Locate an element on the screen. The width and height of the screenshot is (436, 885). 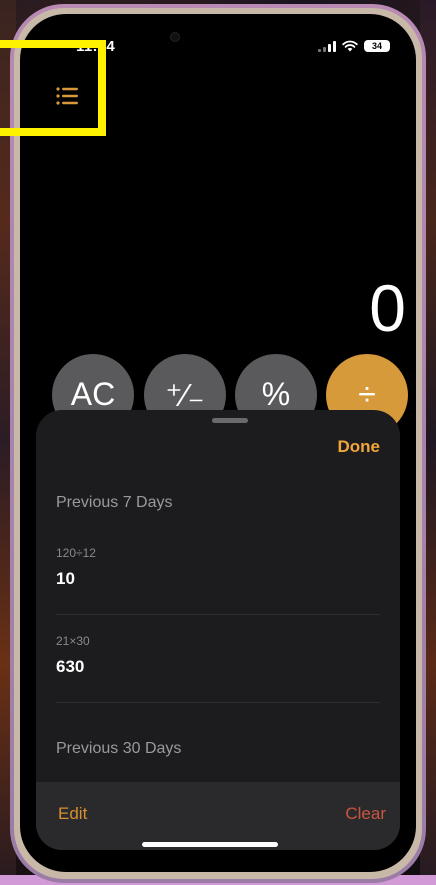
section-header-previous-30-days: Previous 30 Days is located at coordinates (119, 748).